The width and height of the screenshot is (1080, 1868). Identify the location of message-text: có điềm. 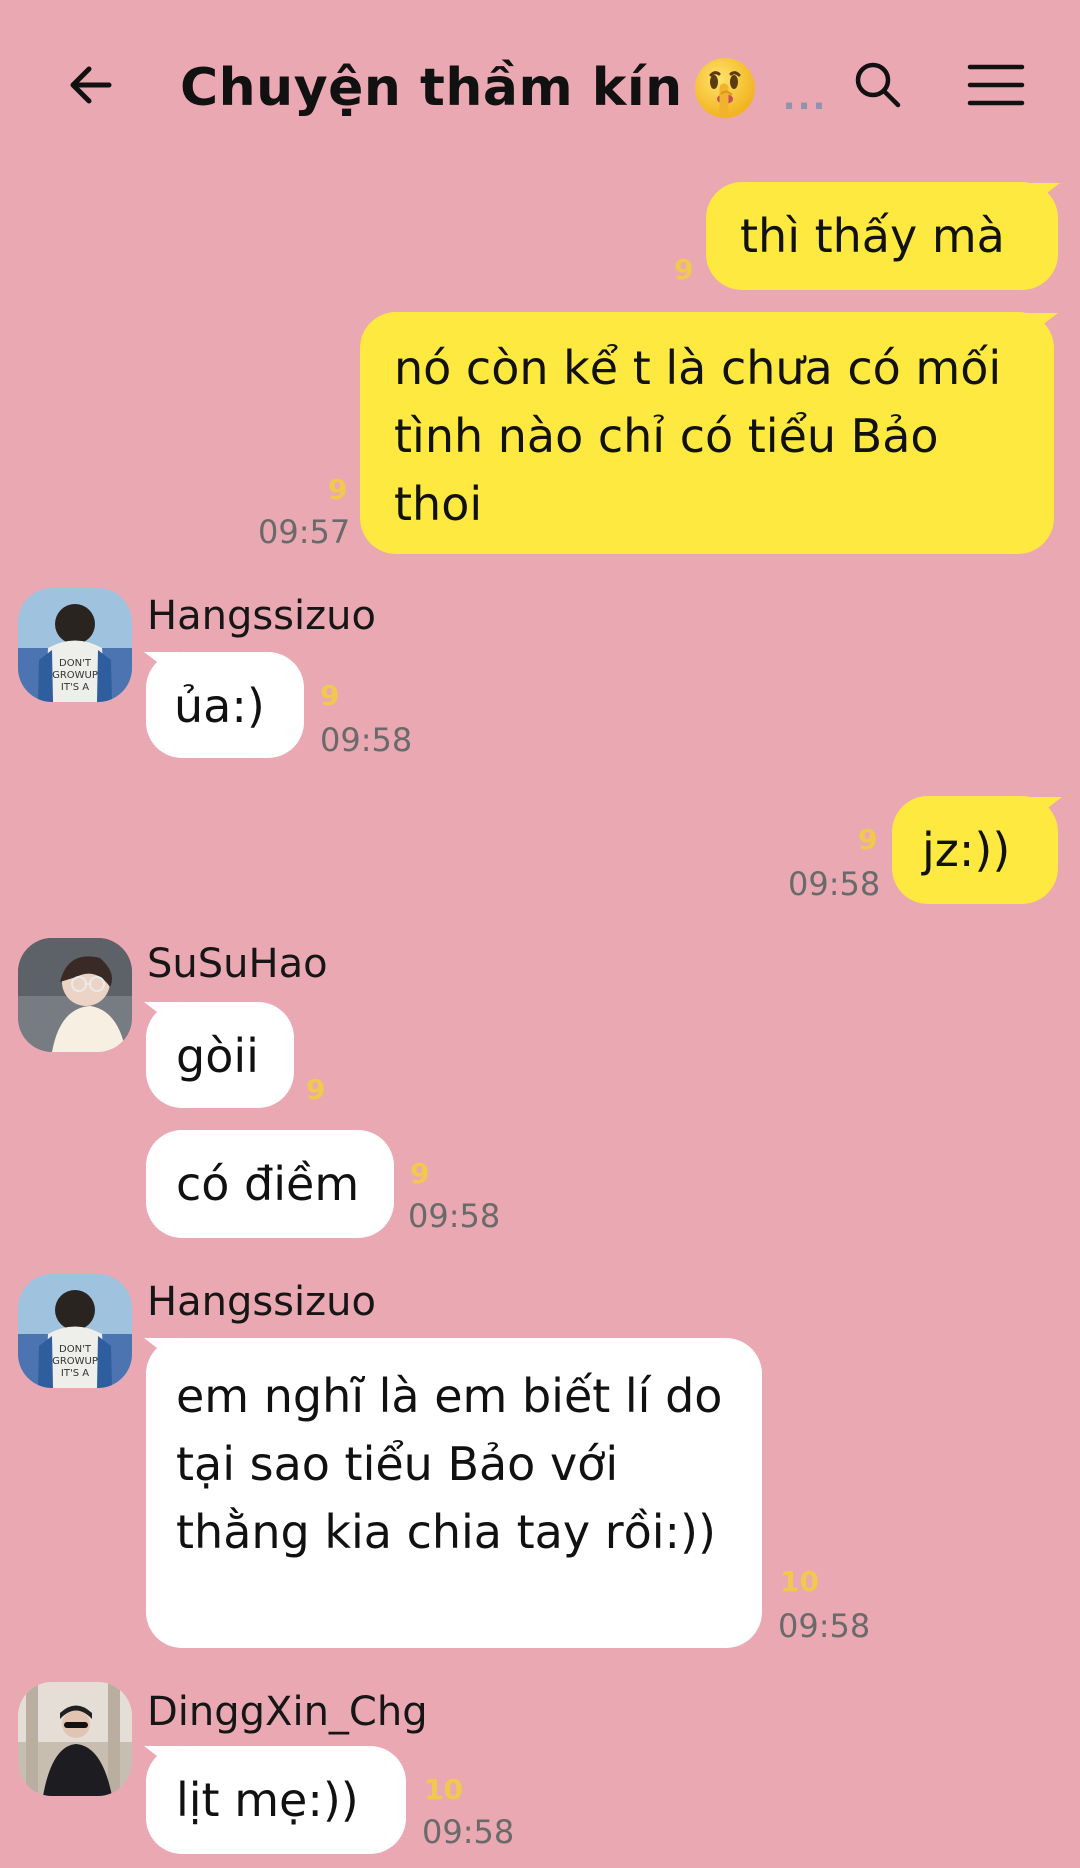
(268, 1184).